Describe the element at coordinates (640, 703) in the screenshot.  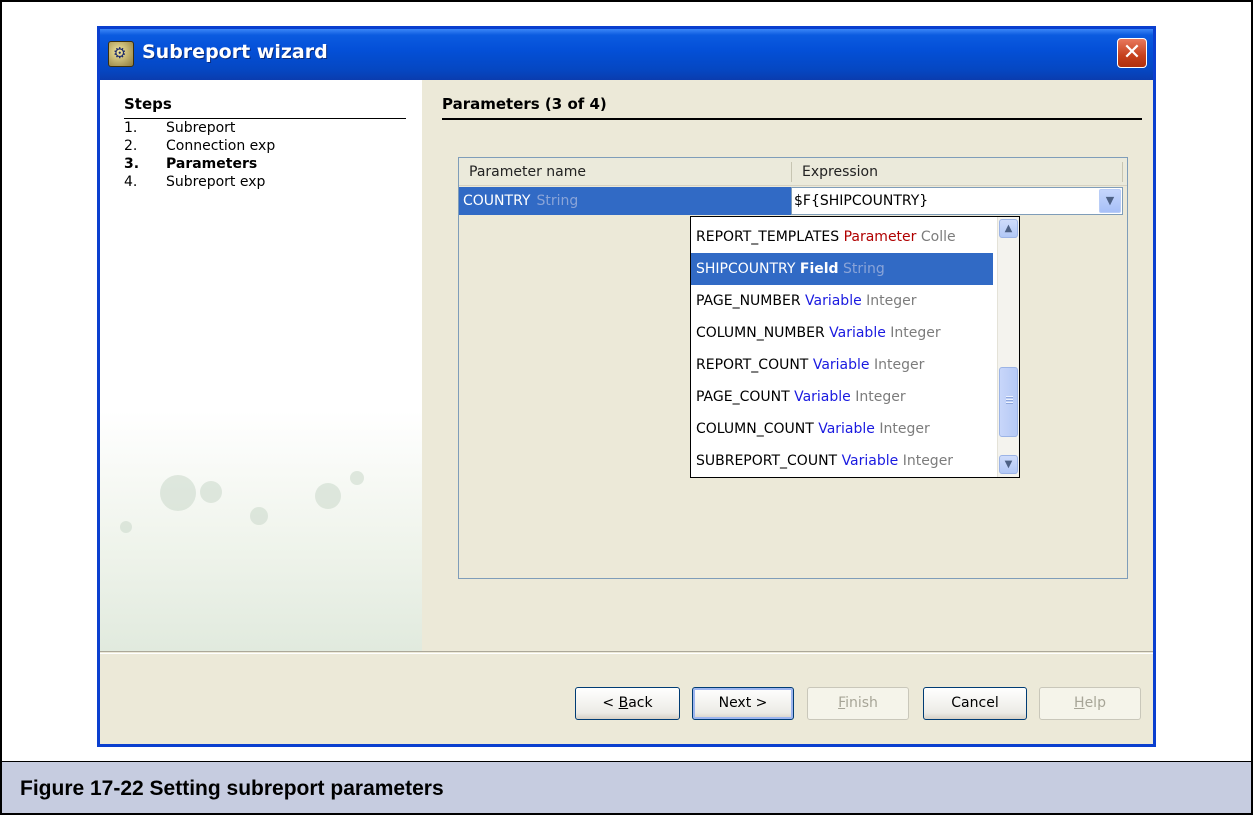
I see `back-button-label: ack` at that location.